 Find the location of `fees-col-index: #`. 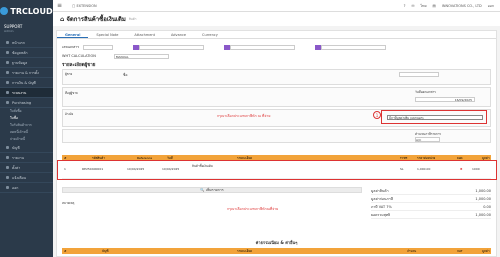

fees-col-index: # is located at coordinates (65, 251).